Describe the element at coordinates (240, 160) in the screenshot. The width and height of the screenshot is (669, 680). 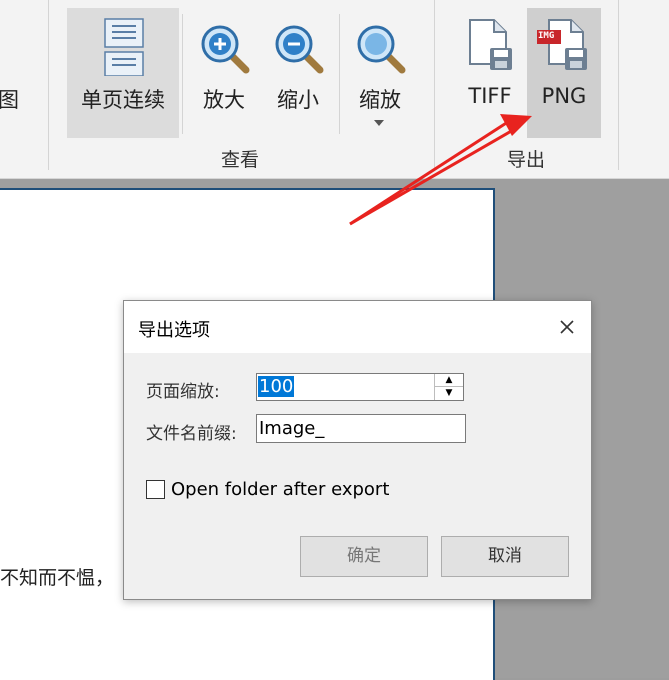
I see `view-group-label: 查看` at that location.